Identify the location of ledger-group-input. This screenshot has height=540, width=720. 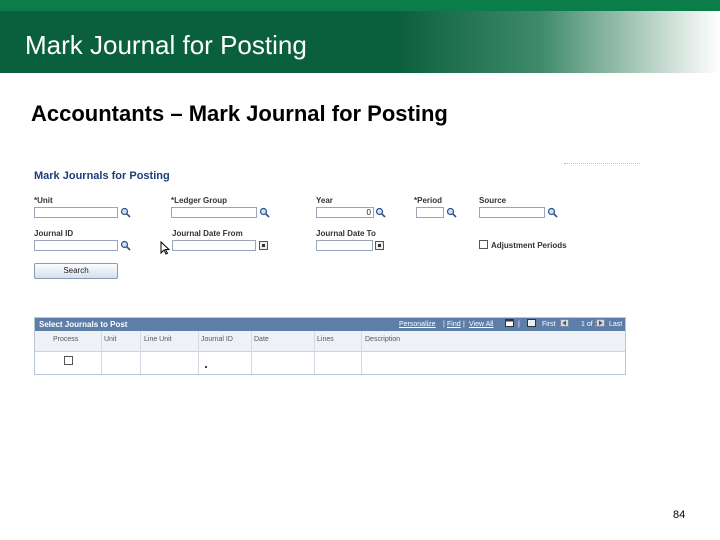
(214, 212).